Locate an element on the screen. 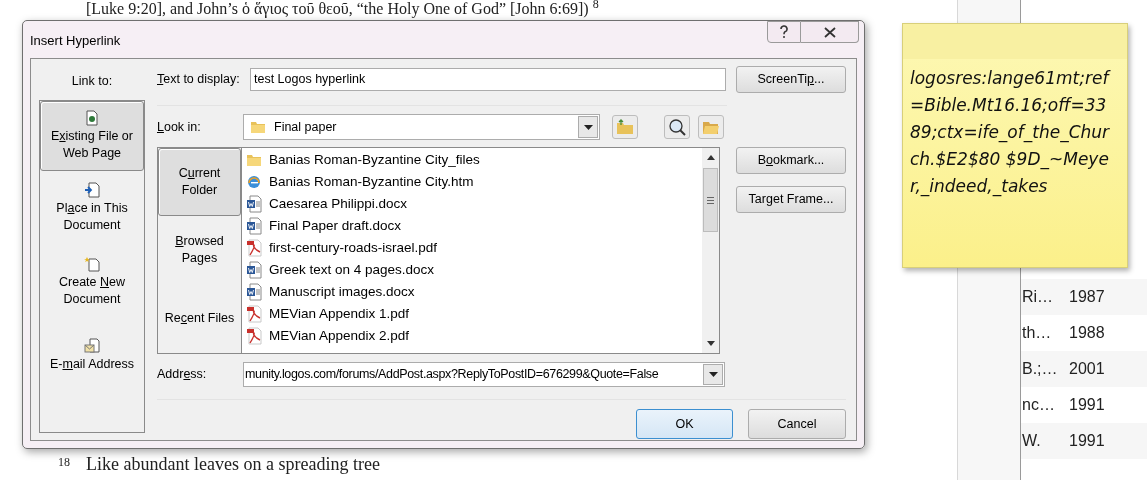  file-item: Greek text on 4 pages.docx is located at coordinates (472, 270).